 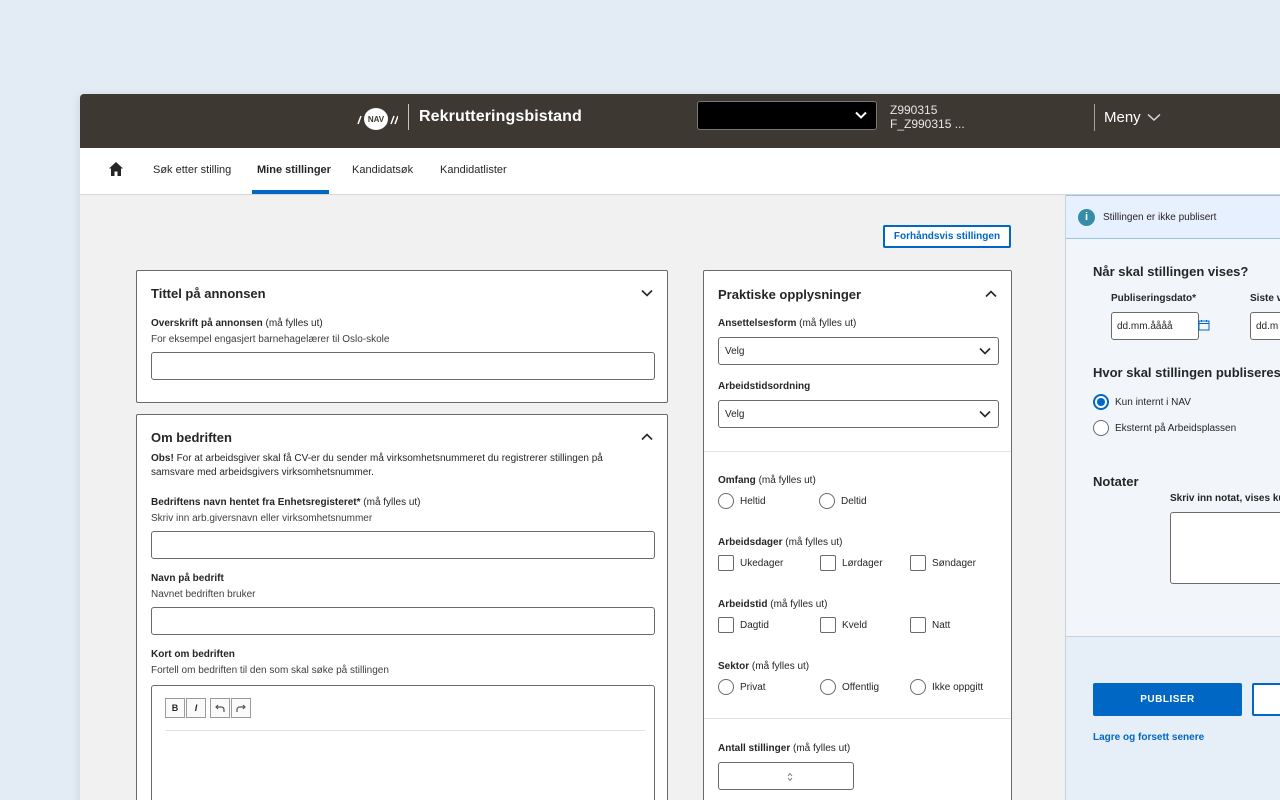 What do you see at coordinates (116, 169) in the screenshot?
I see `home-icon` at bounding box center [116, 169].